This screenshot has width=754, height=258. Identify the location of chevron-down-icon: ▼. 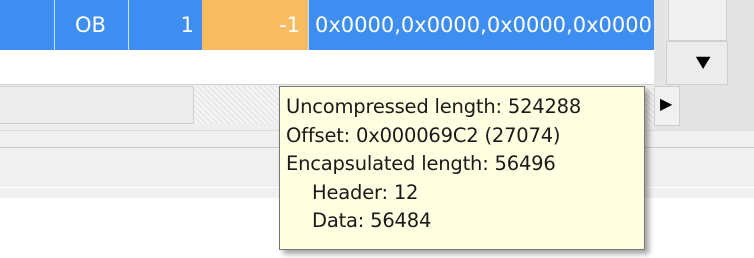
(703, 61).